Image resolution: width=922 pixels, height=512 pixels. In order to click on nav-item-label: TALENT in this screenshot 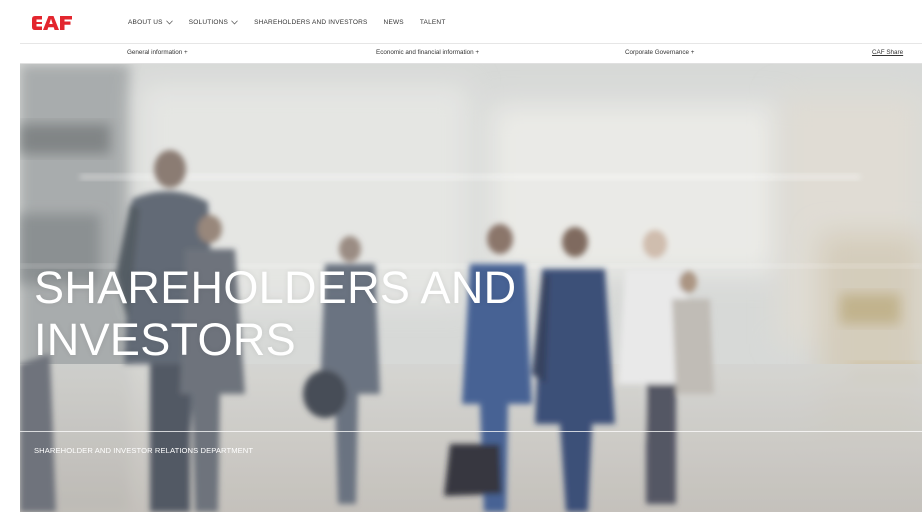, I will do `click(432, 22)`.